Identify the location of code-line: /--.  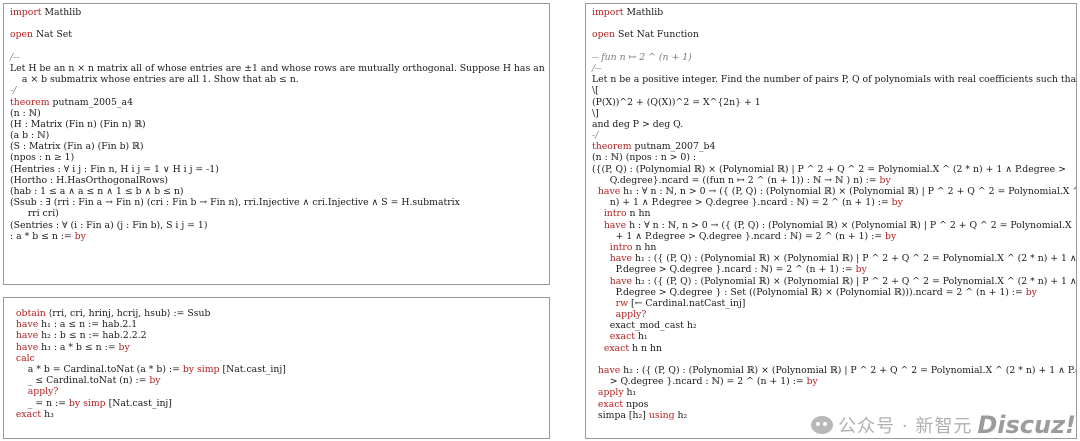
(279, 57).